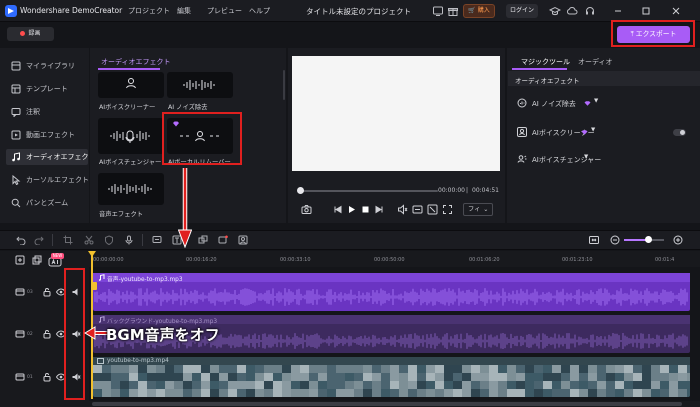 This screenshot has height=407, width=700. What do you see at coordinates (472, 10) in the screenshot?
I see `cart-icon: 🛒` at bounding box center [472, 10].